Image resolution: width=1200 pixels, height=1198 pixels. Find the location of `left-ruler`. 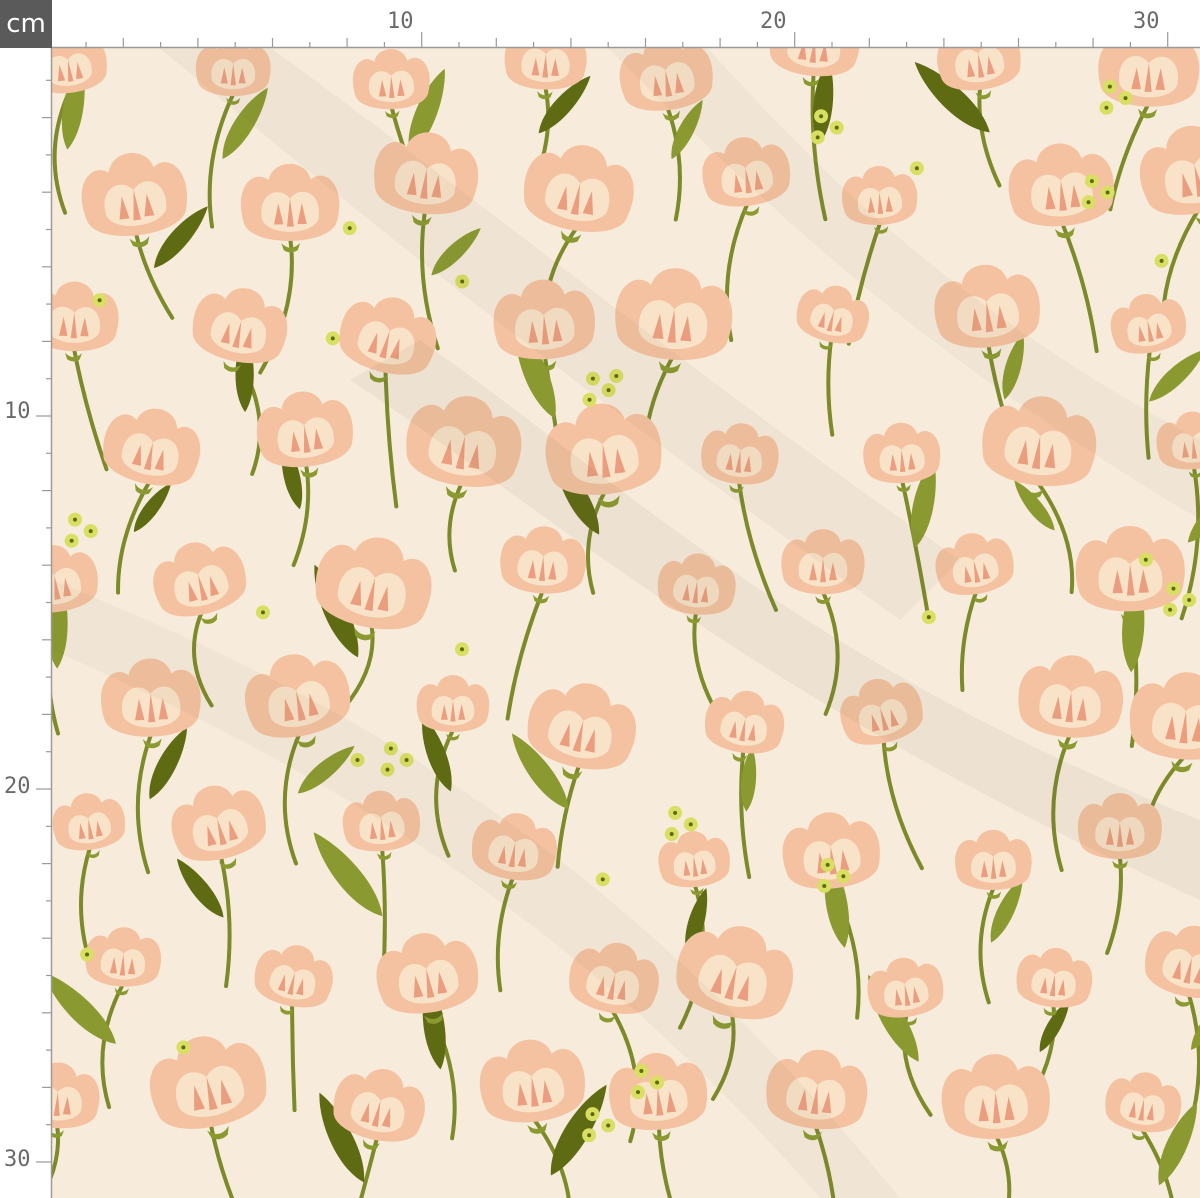

left-ruler is located at coordinates (26, 623).